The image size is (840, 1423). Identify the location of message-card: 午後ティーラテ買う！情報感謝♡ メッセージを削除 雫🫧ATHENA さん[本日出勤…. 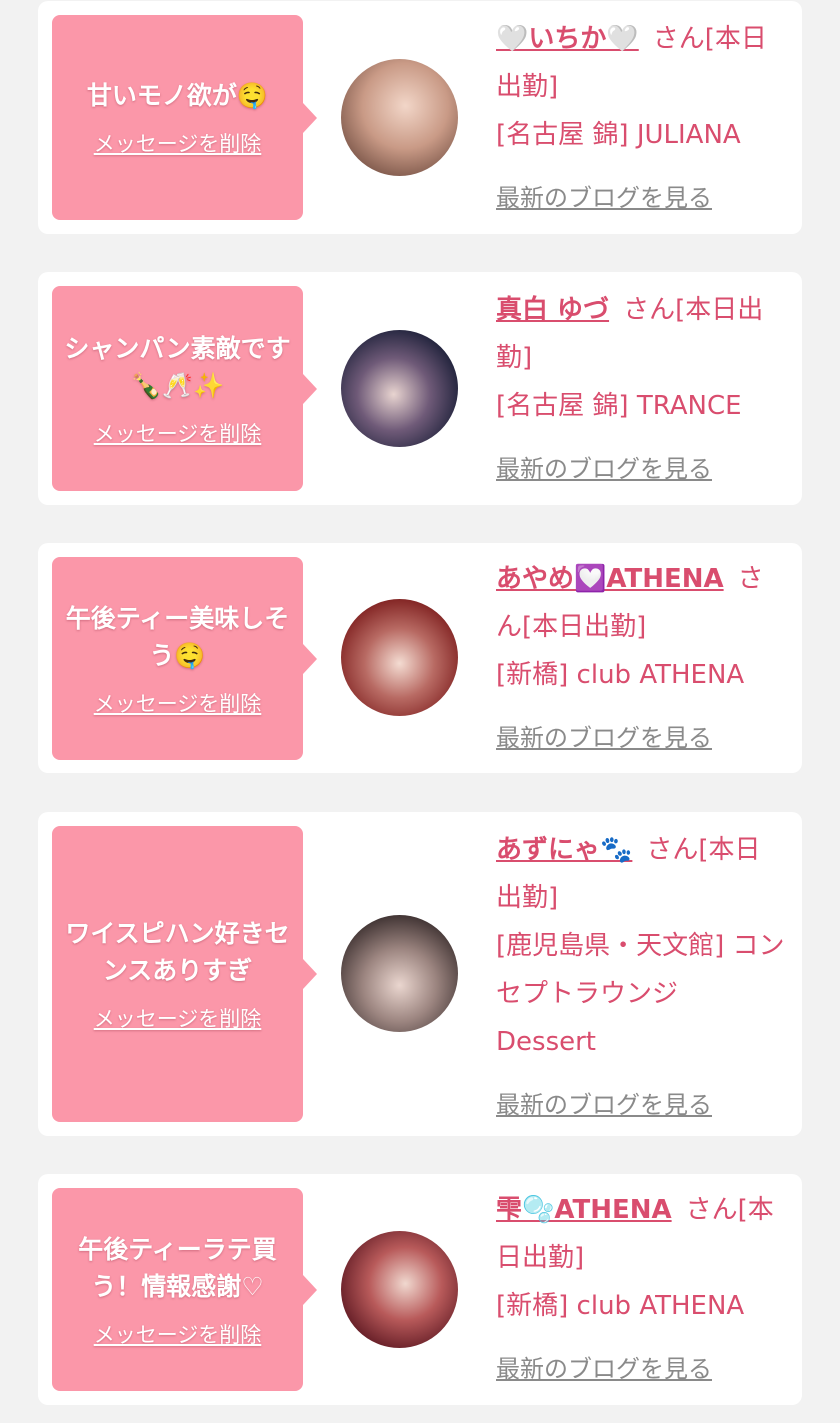
(420, 1289).